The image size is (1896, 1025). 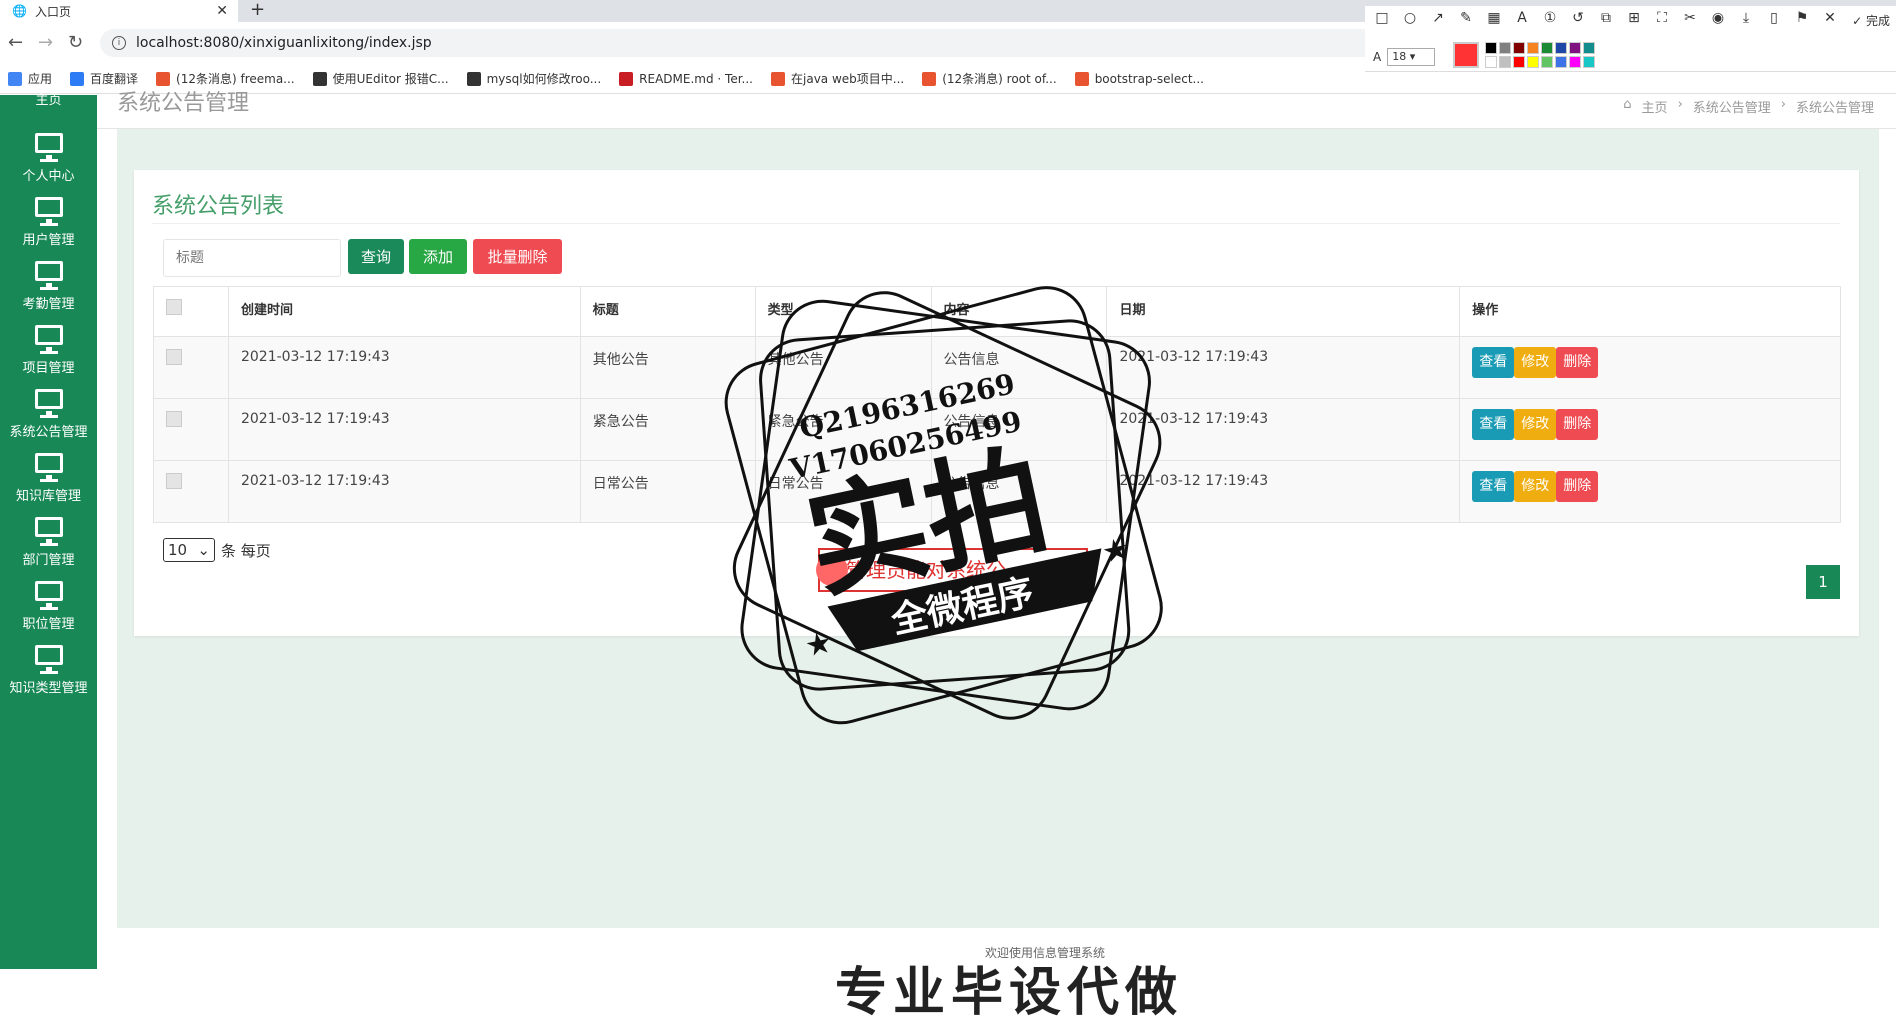 I want to click on phone-icon: ▯, so click(x=1774, y=18).